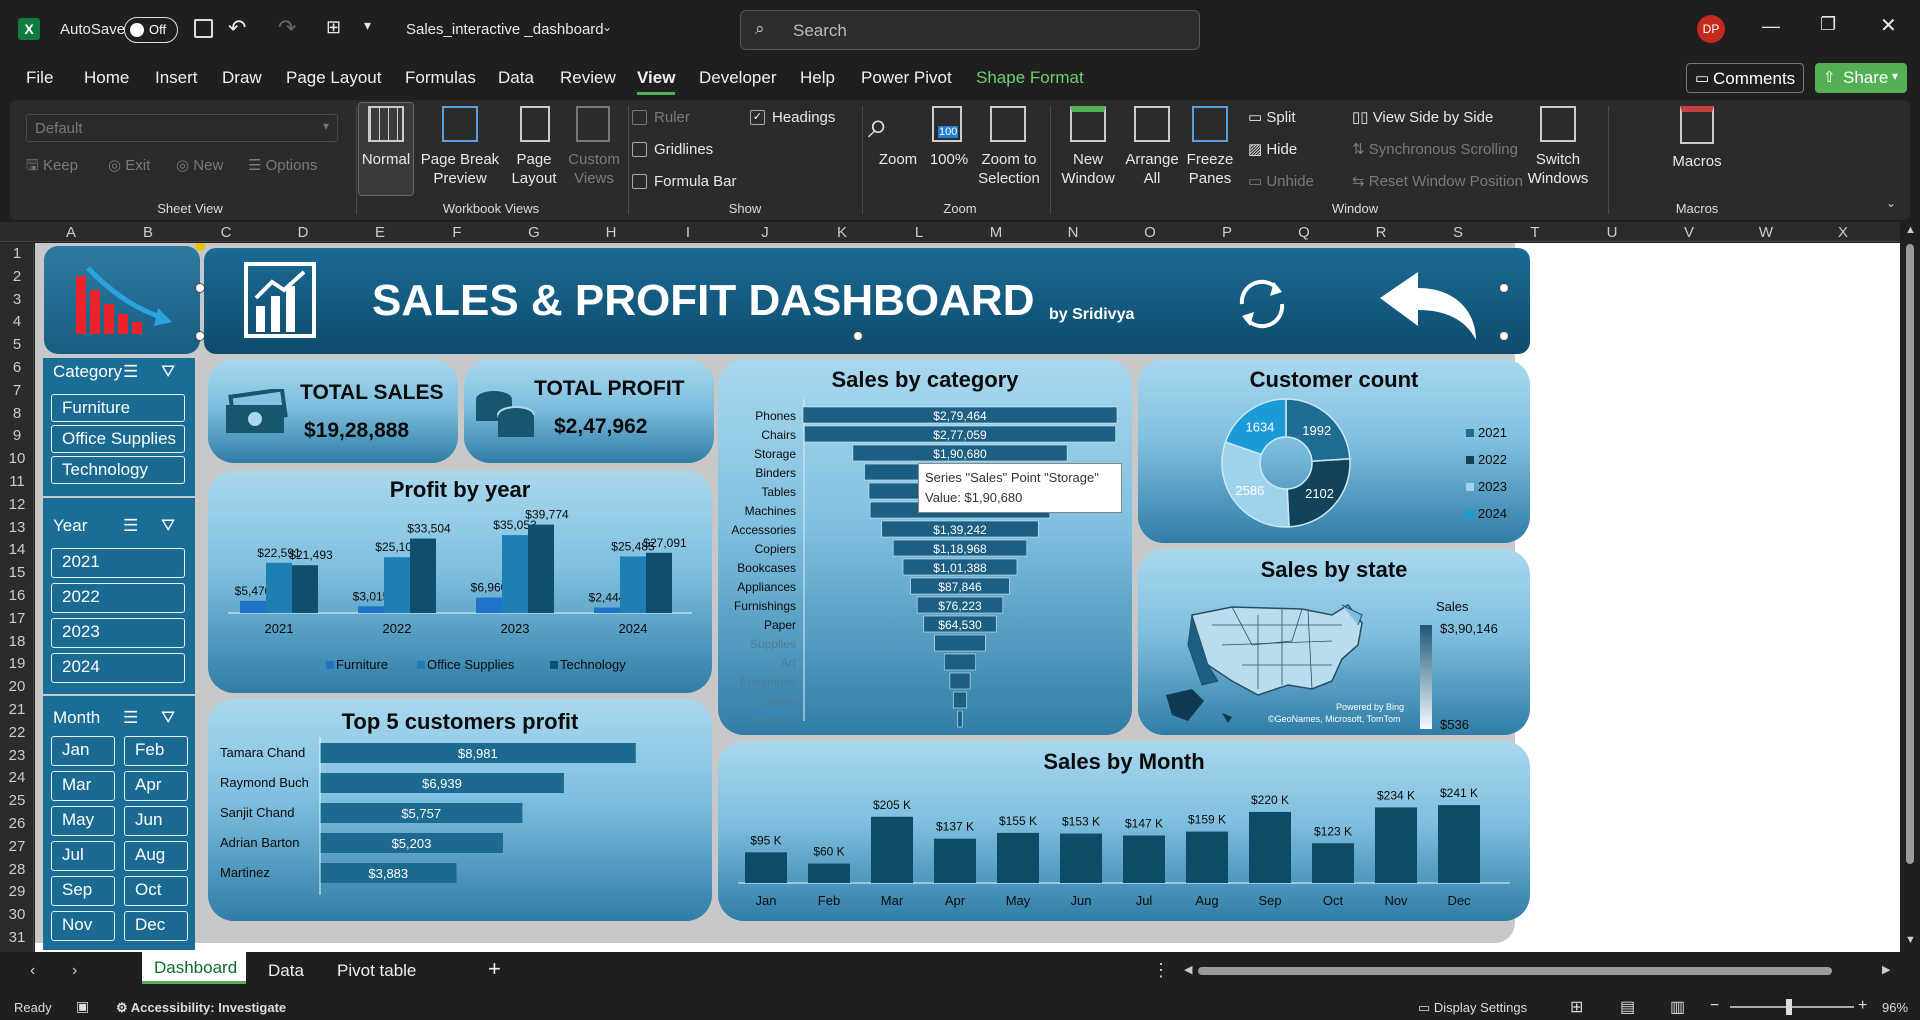 The height and width of the screenshot is (1020, 1920). What do you see at coordinates (17, 321) in the screenshot?
I see `row-header: 4` at bounding box center [17, 321].